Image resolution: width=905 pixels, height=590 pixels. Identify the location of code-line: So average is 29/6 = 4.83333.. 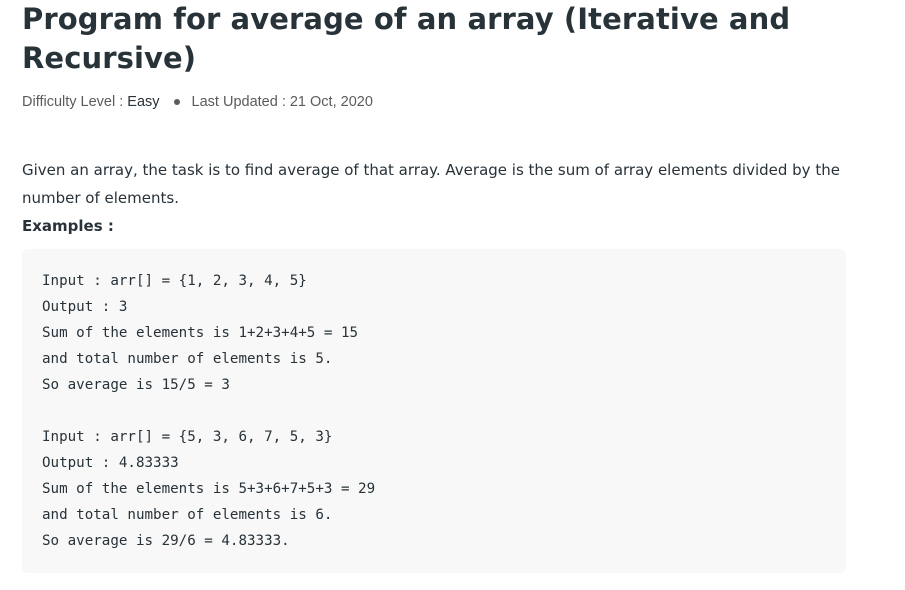
(166, 541).